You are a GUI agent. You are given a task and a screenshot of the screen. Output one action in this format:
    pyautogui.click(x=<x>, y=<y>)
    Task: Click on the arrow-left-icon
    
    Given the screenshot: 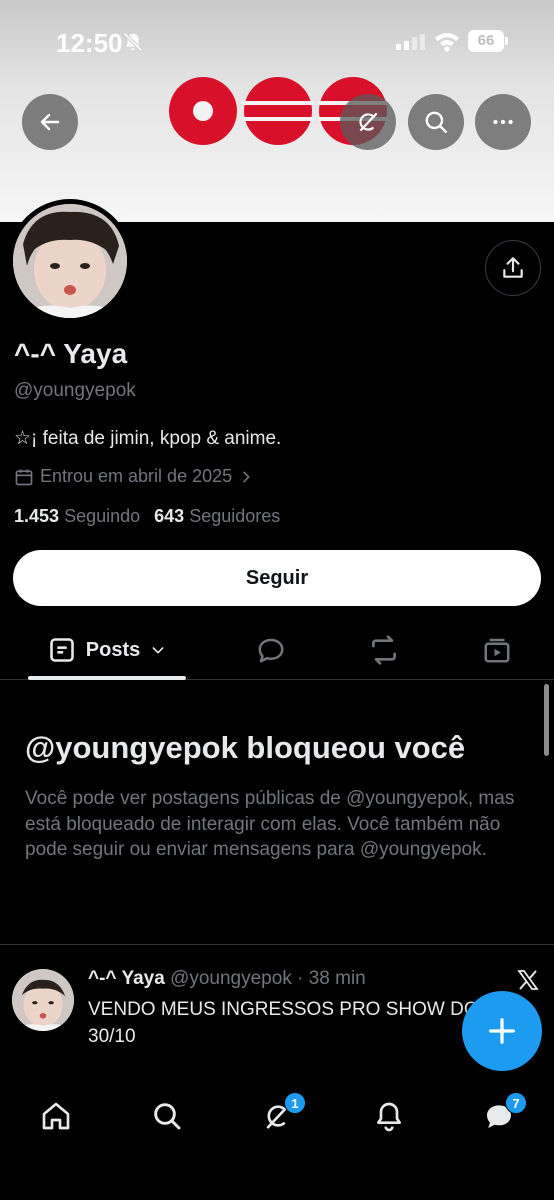 What is the action you would take?
    pyautogui.click(x=50, y=122)
    